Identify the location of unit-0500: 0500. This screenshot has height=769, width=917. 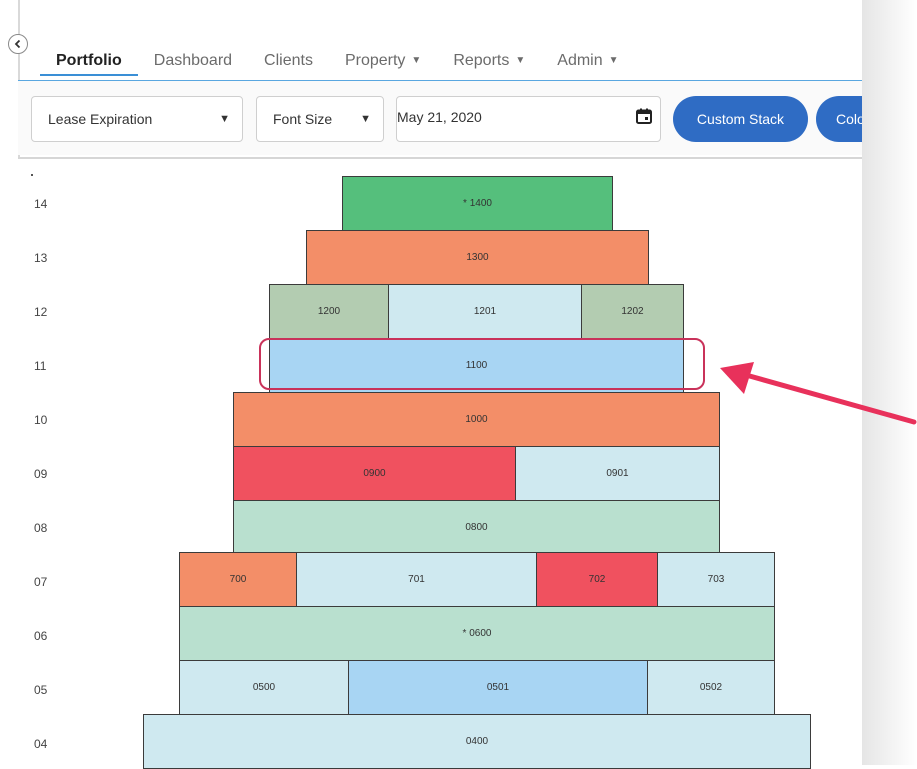
(264, 687).